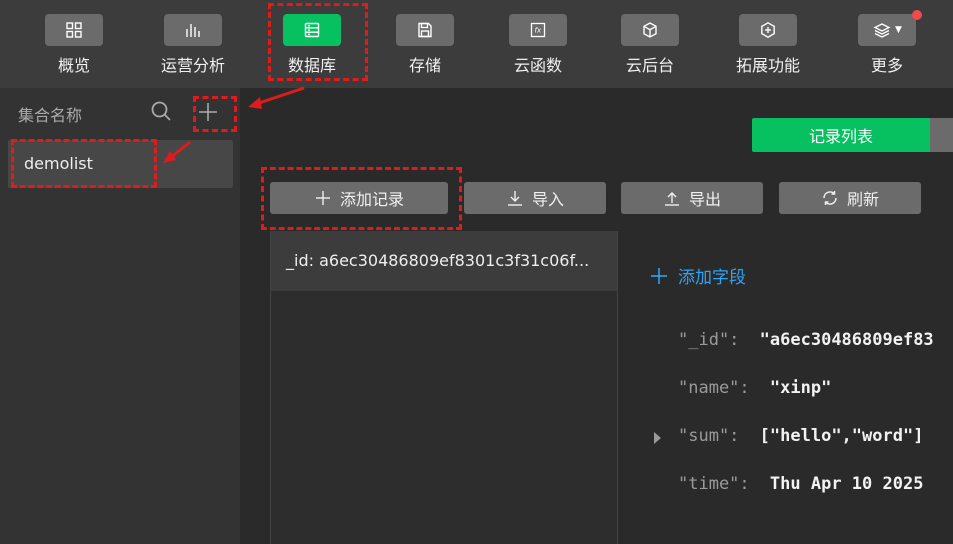 The height and width of the screenshot is (544, 953). What do you see at coordinates (58, 163) in the screenshot?
I see `collection-name: demolist` at bounding box center [58, 163].